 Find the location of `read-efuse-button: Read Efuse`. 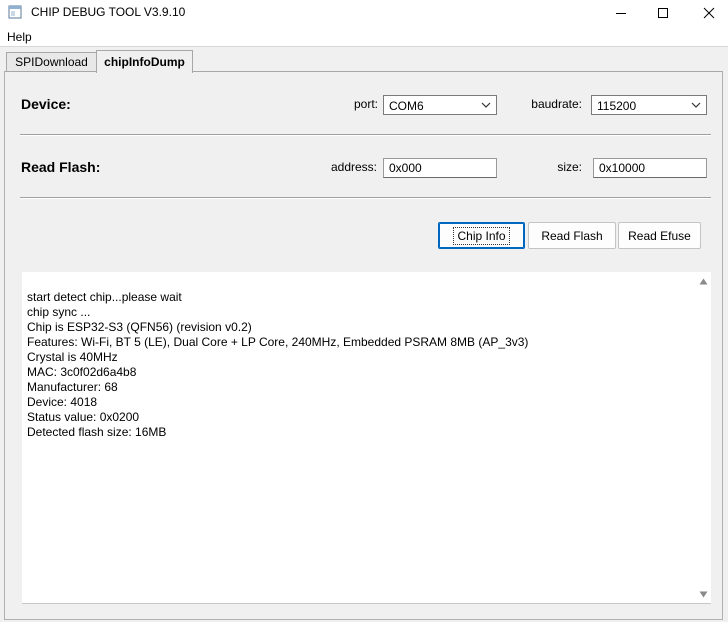

read-efuse-button: Read Efuse is located at coordinates (659, 235).